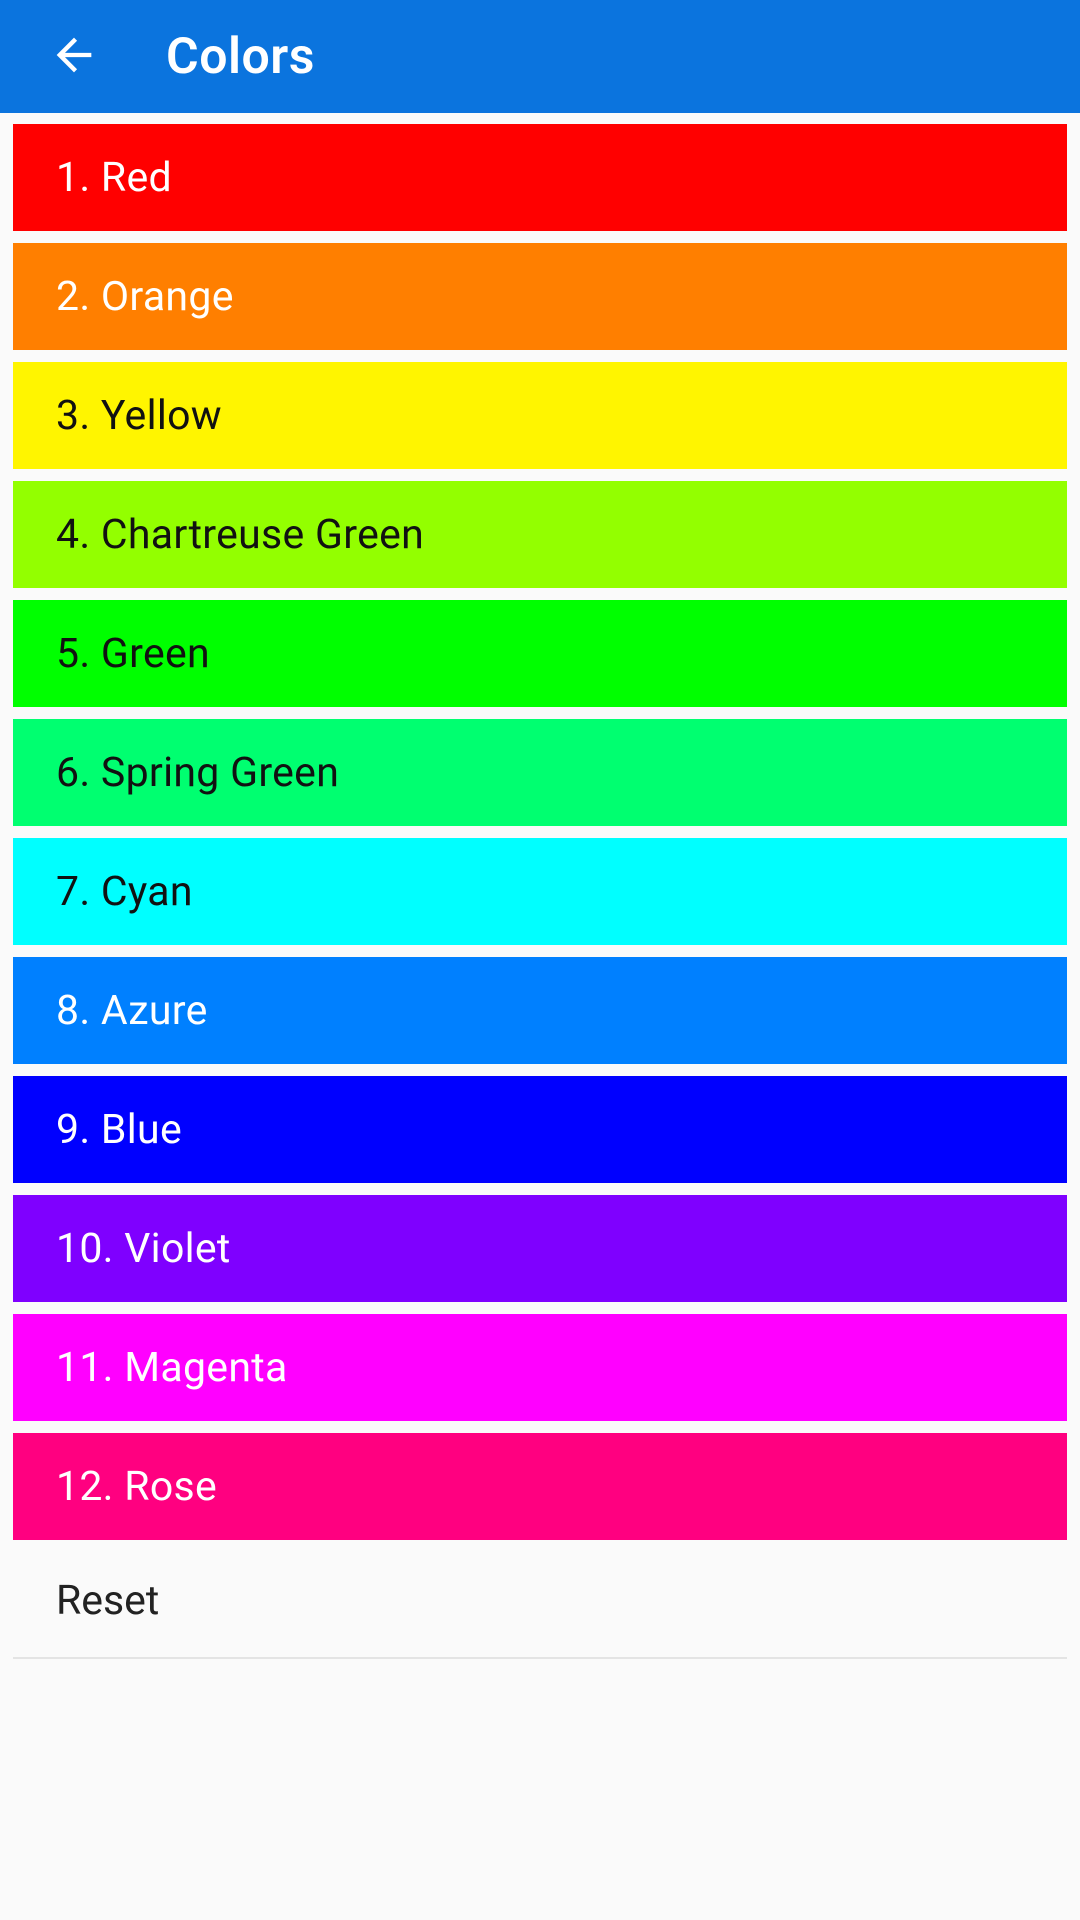 This screenshot has width=1080, height=1920. What do you see at coordinates (540, 1129) in the screenshot?
I see `color-item-blue: 9. Blue` at bounding box center [540, 1129].